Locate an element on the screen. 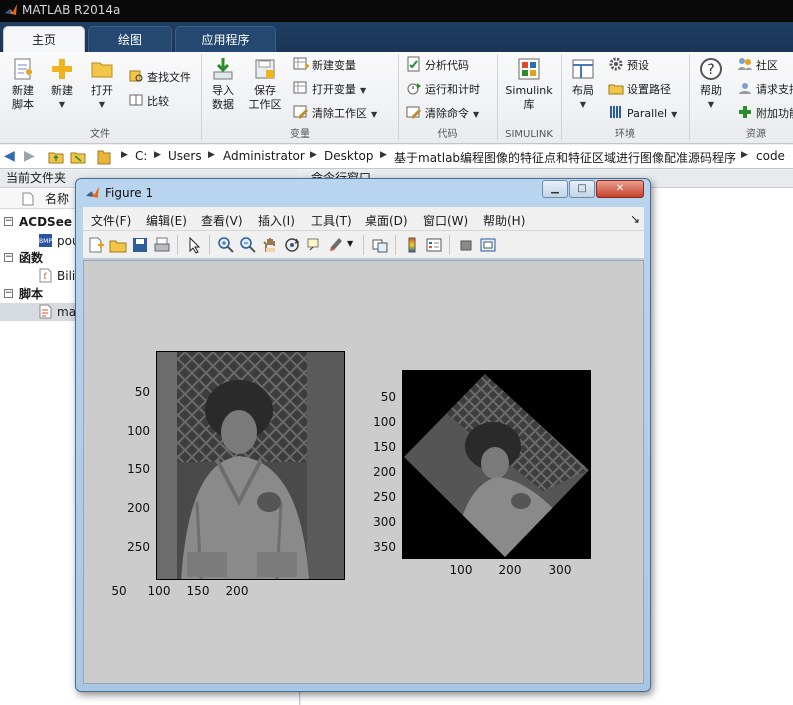  parallel-button: Parallel ▼ is located at coordinates (642, 114).